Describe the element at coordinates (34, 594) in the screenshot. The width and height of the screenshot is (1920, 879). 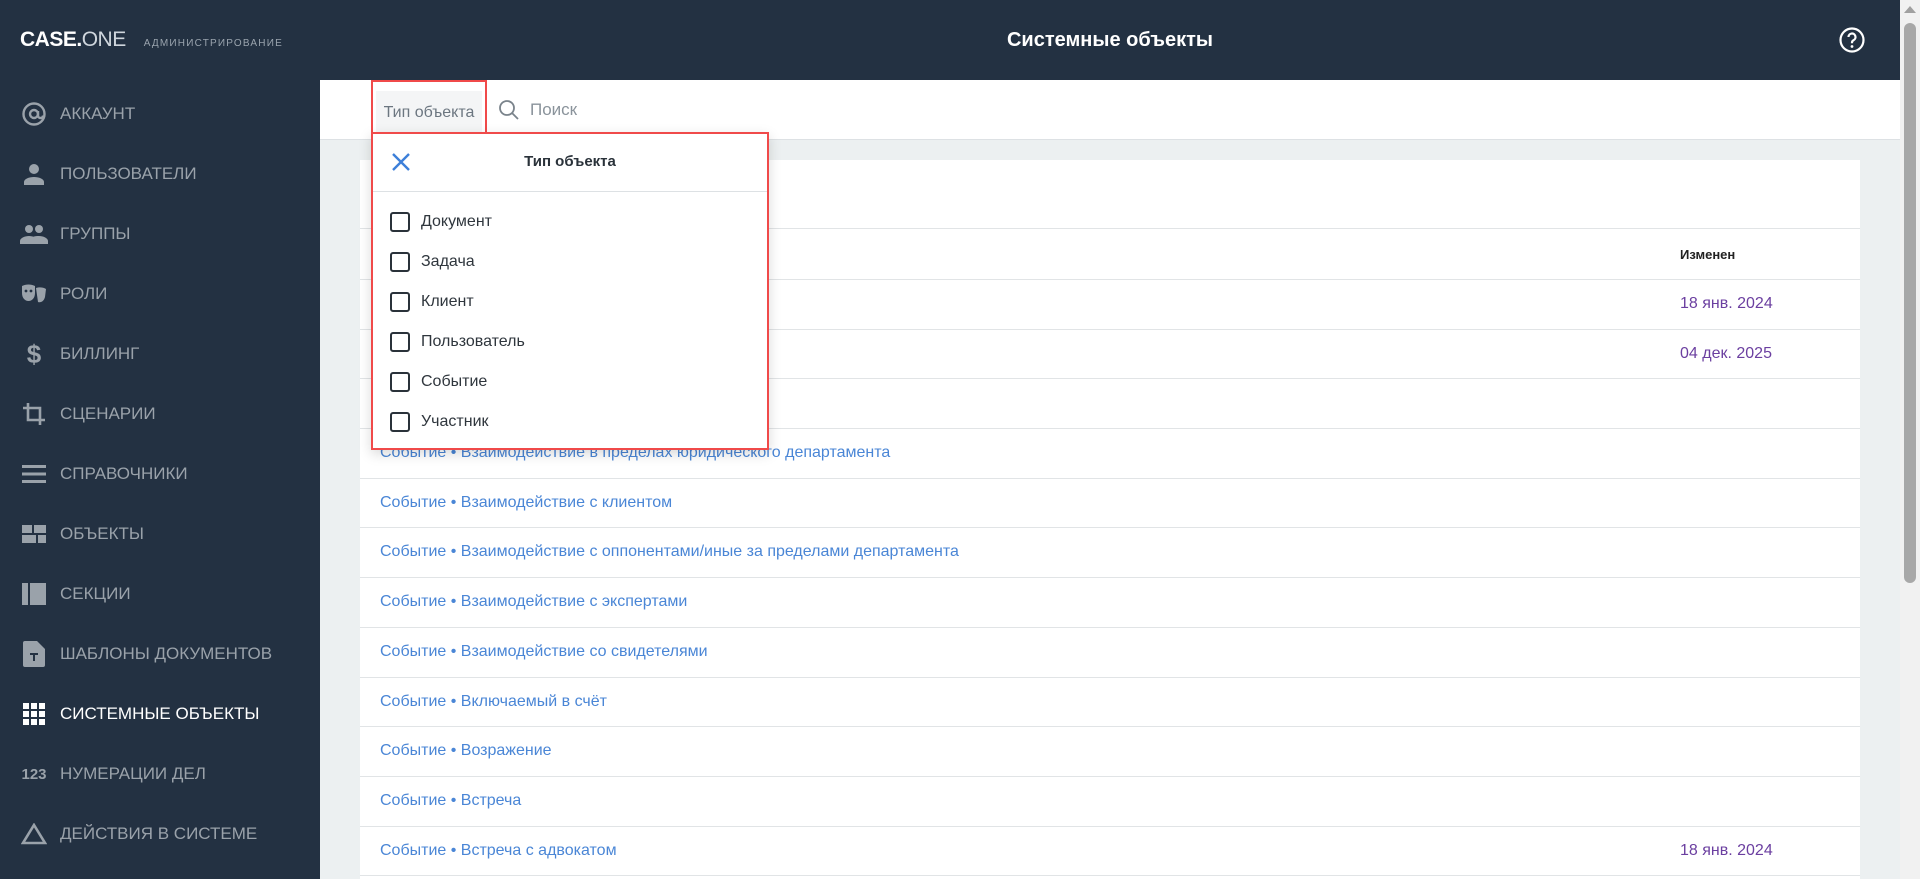
I see `sections-icon` at that location.